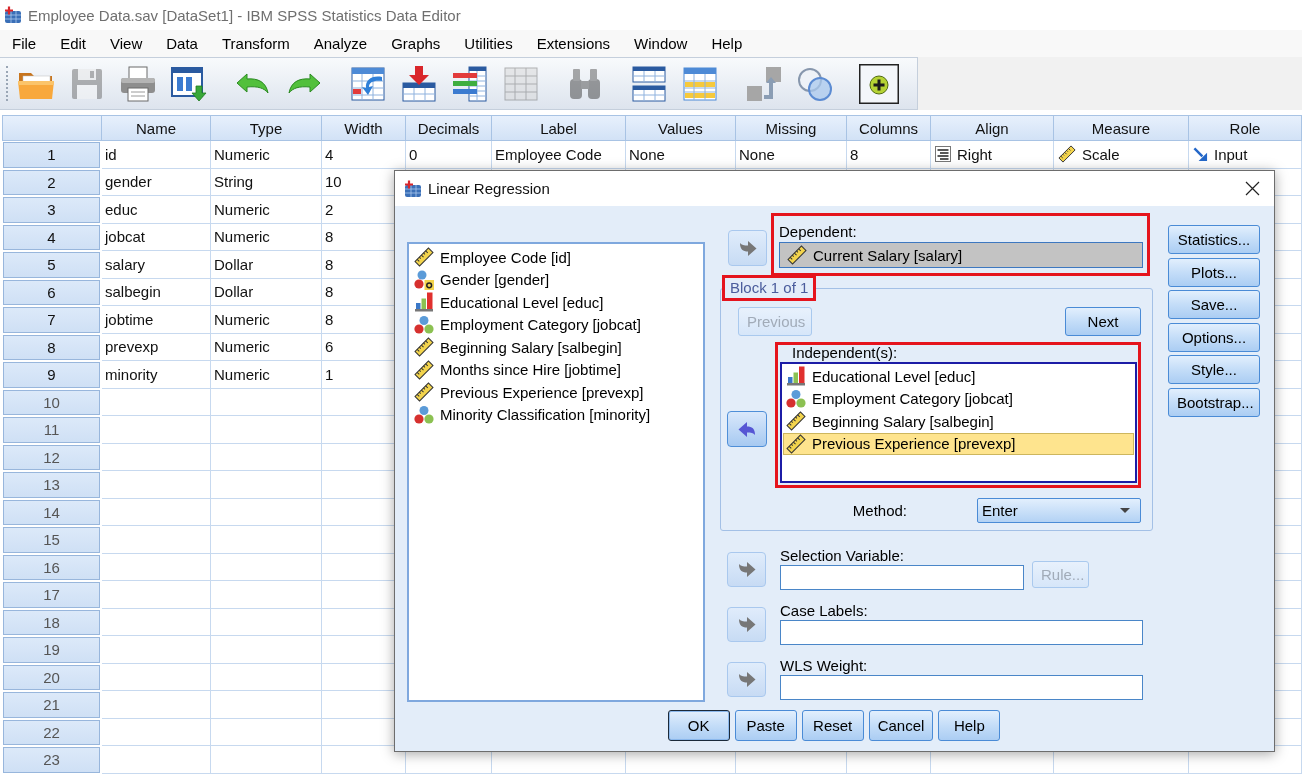  I want to click on column-header: Width, so click(364, 128).